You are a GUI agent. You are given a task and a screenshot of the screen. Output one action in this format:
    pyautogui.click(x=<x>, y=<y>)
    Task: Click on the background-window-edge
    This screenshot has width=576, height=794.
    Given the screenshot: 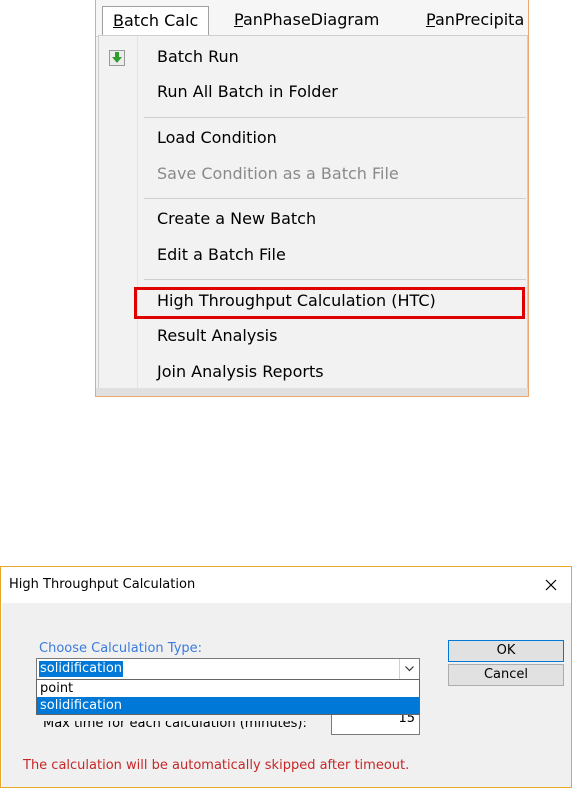 What is the action you would take?
    pyautogui.click(x=312, y=392)
    